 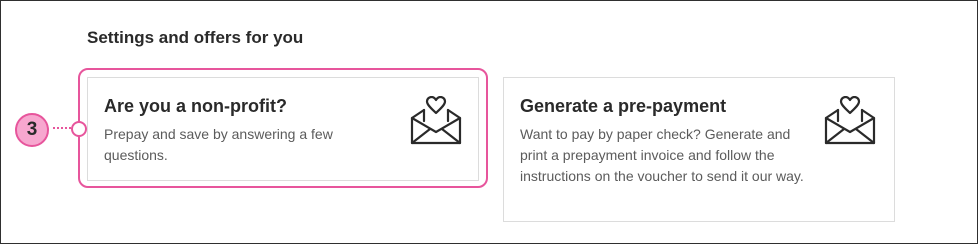 I want to click on section-title: Settings and offers for you, so click(x=195, y=37).